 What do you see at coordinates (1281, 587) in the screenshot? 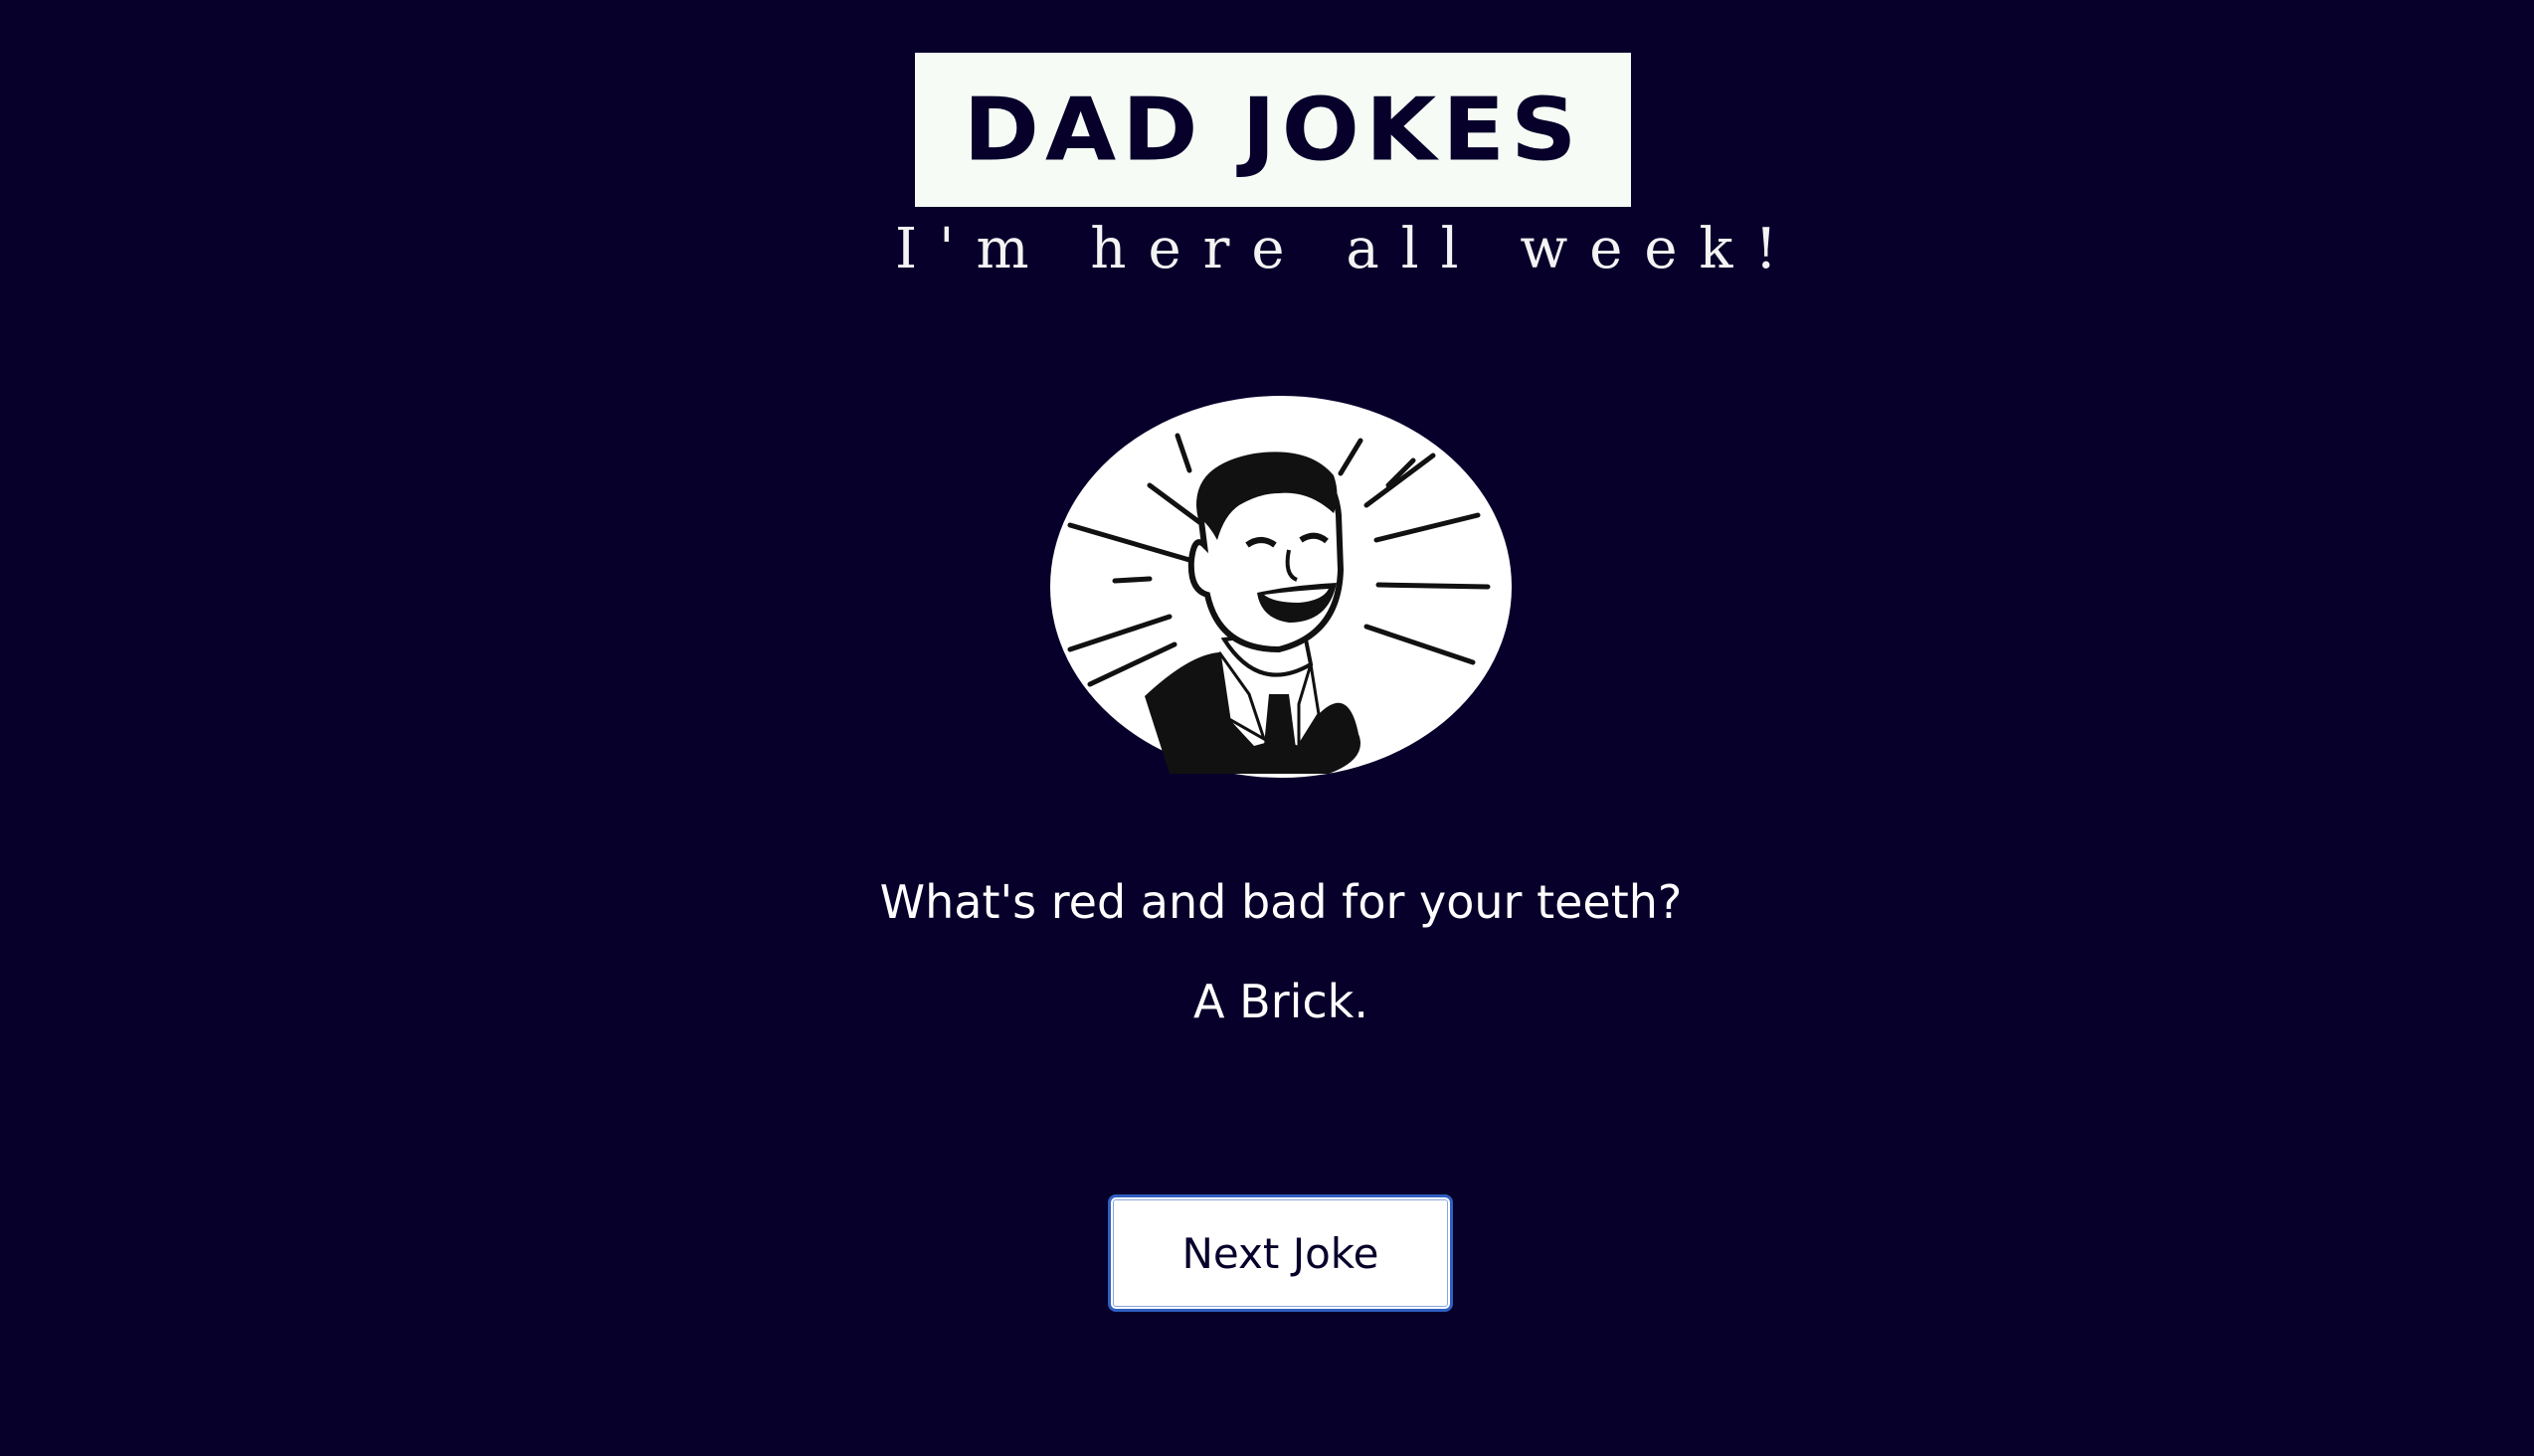
I see `laughing-man-icon` at bounding box center [1281, 587].